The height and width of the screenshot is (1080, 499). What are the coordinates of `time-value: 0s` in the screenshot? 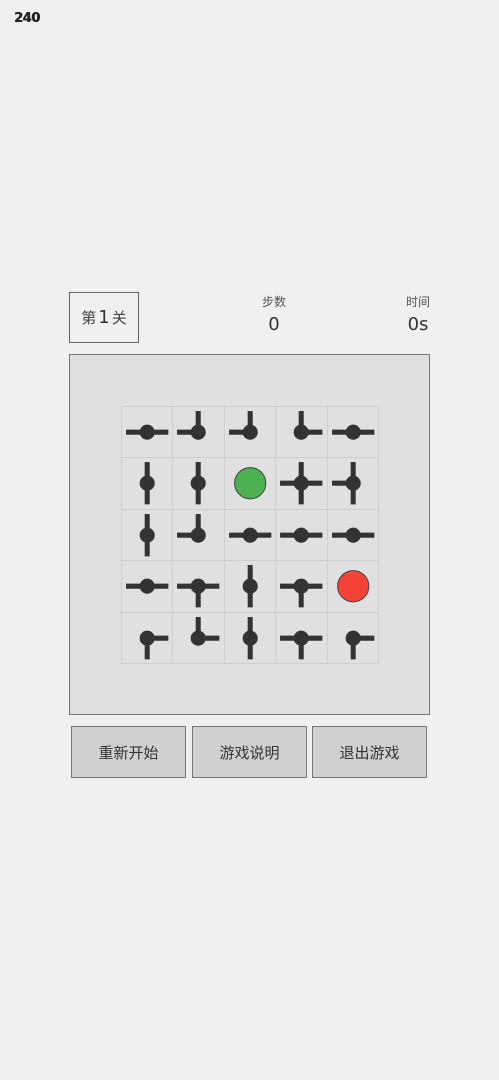 It's located at (418, 324).